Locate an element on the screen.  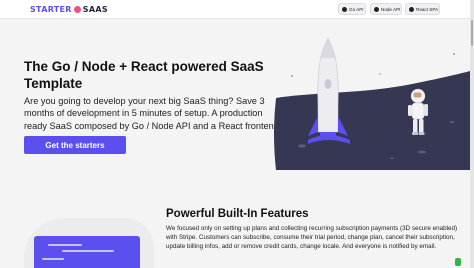
go-api-button: Go API is located at coordinates (352, 9).